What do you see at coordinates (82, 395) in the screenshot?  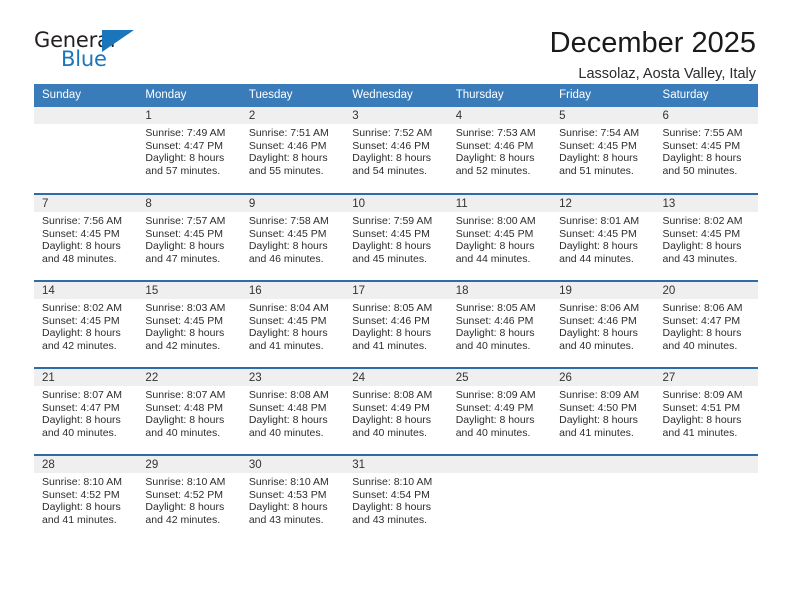 I see `sunrise-text: Sunrise: 8:07 AM` at bounding box center [82, 395].